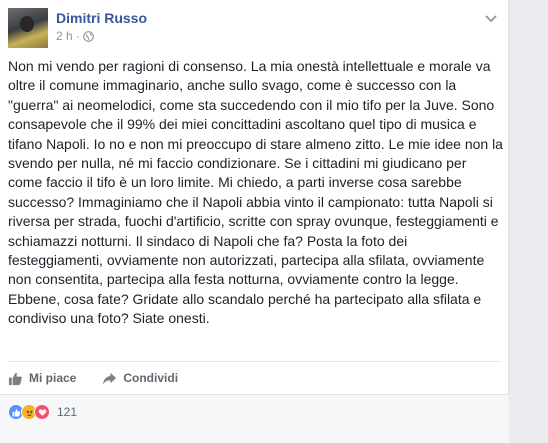 This screenshot has width=548, height=443. Describe the element at coordinates (254, 361) in the screenshot. I see `divider` at that location.